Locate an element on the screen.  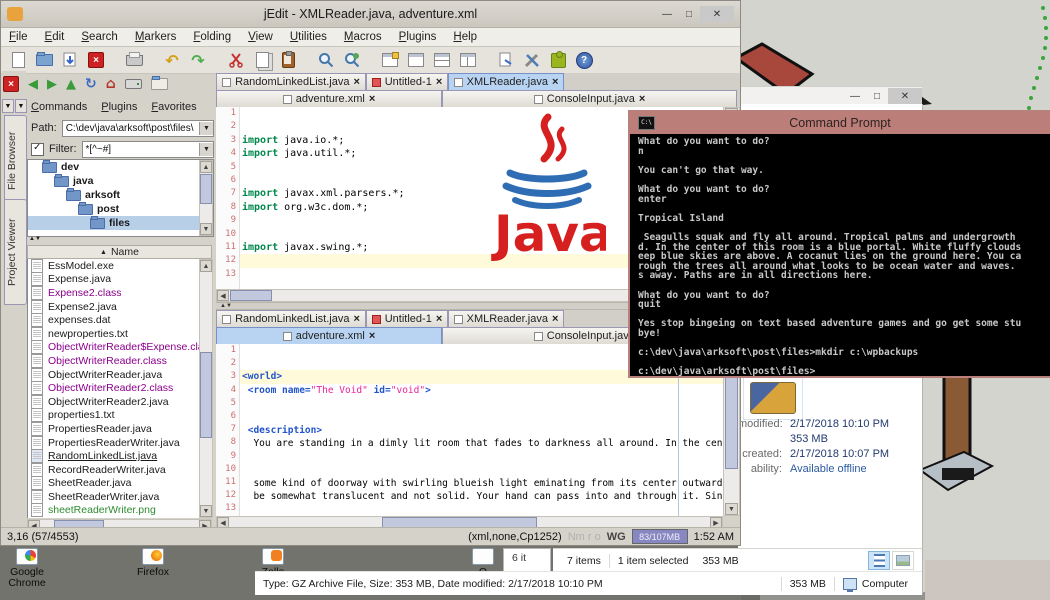
file-item: PropertiesReaderWriter.java is located at coordinates (120, 442).